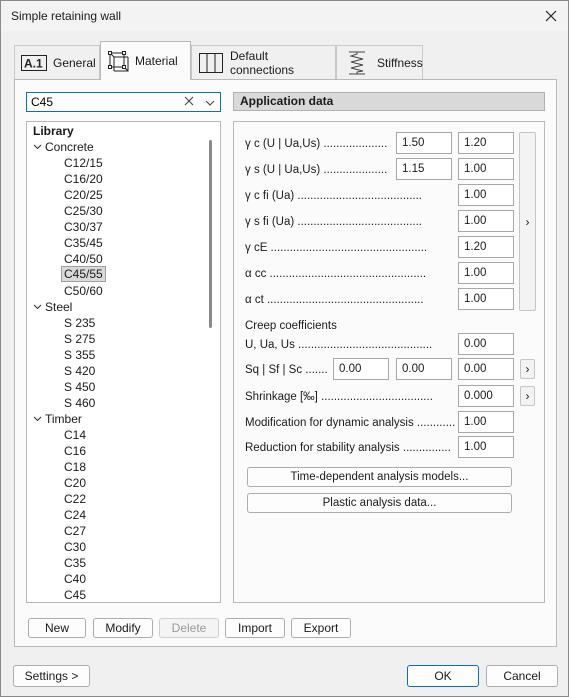  I want to click on svg-text: A.1, so click(33, 63).